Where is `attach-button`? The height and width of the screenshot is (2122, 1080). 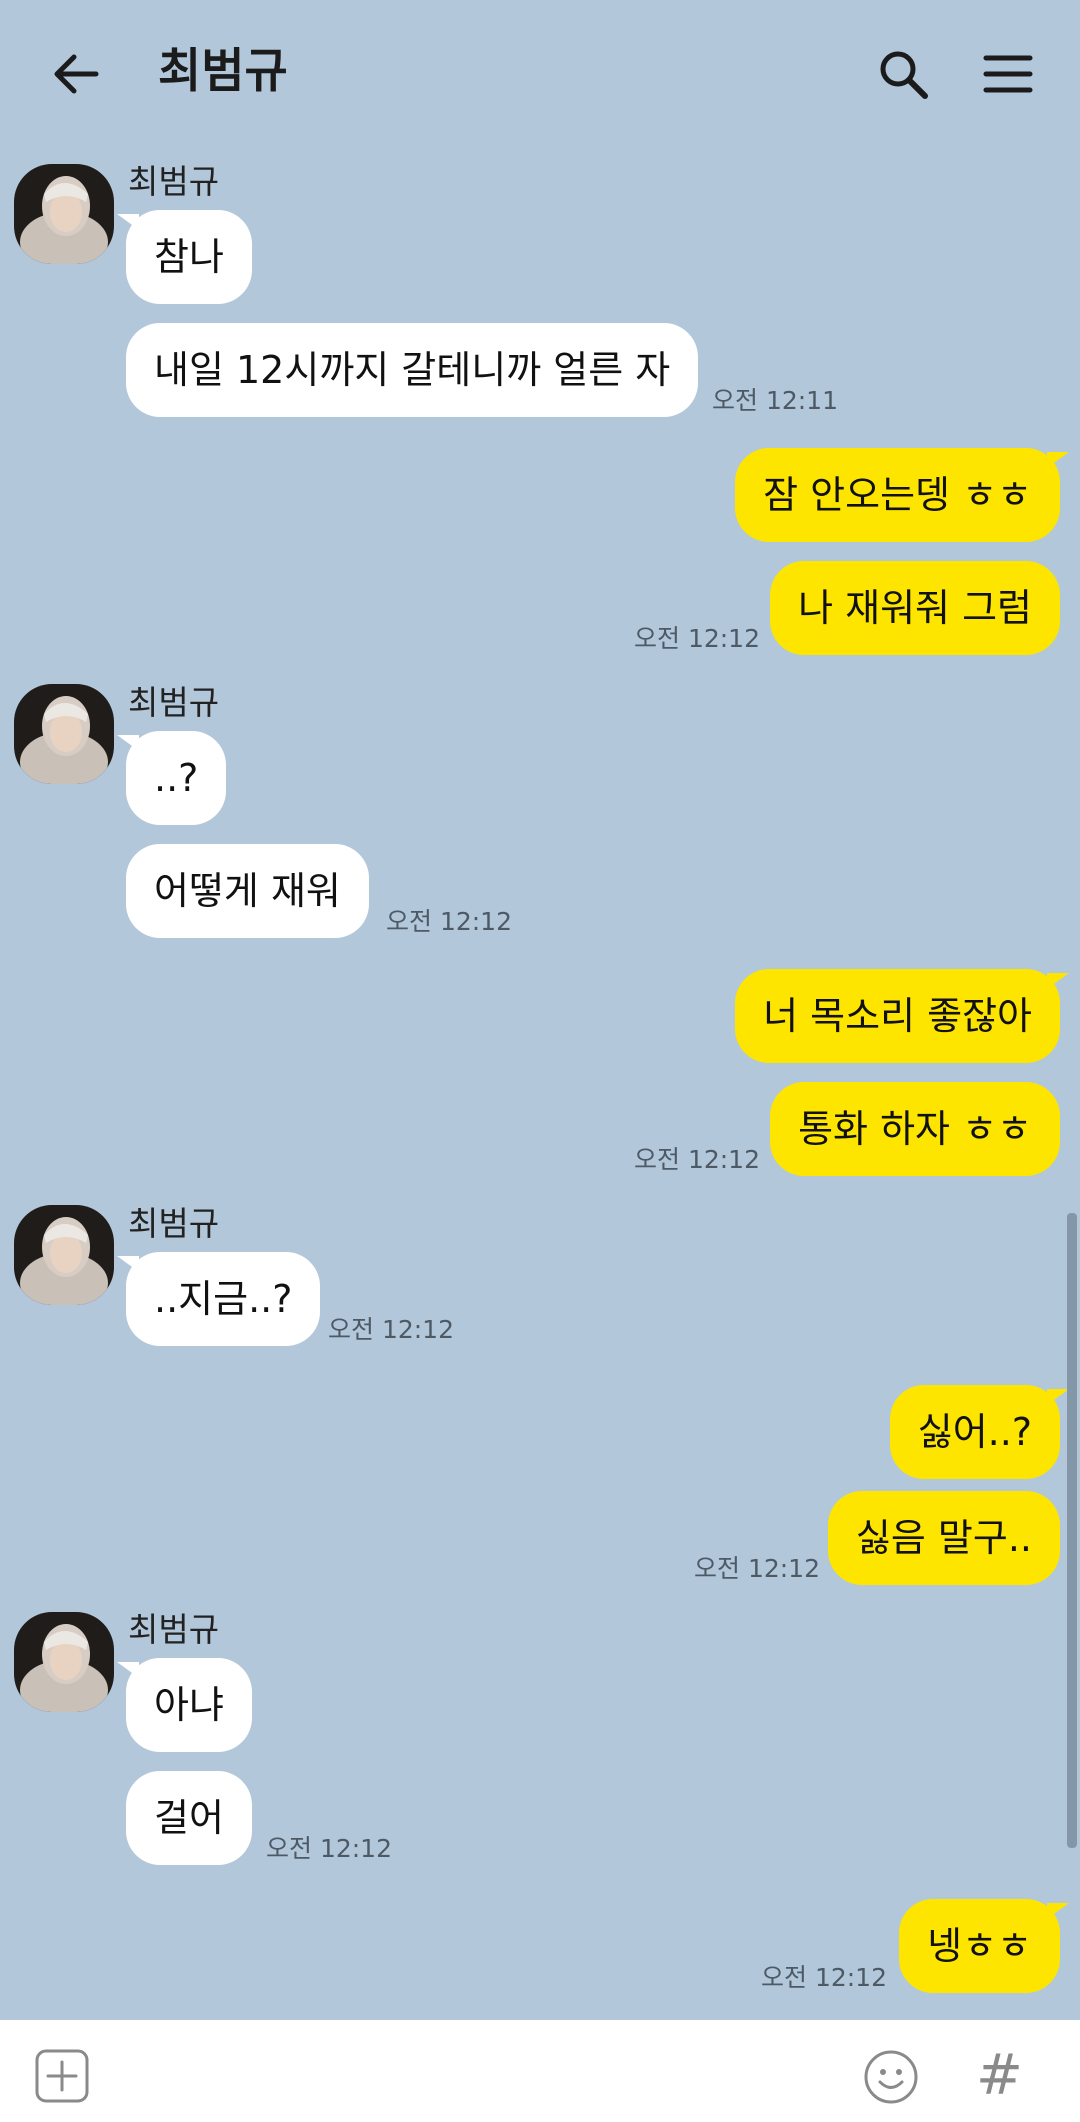
attach-button is located at coordinates (62, 2076).